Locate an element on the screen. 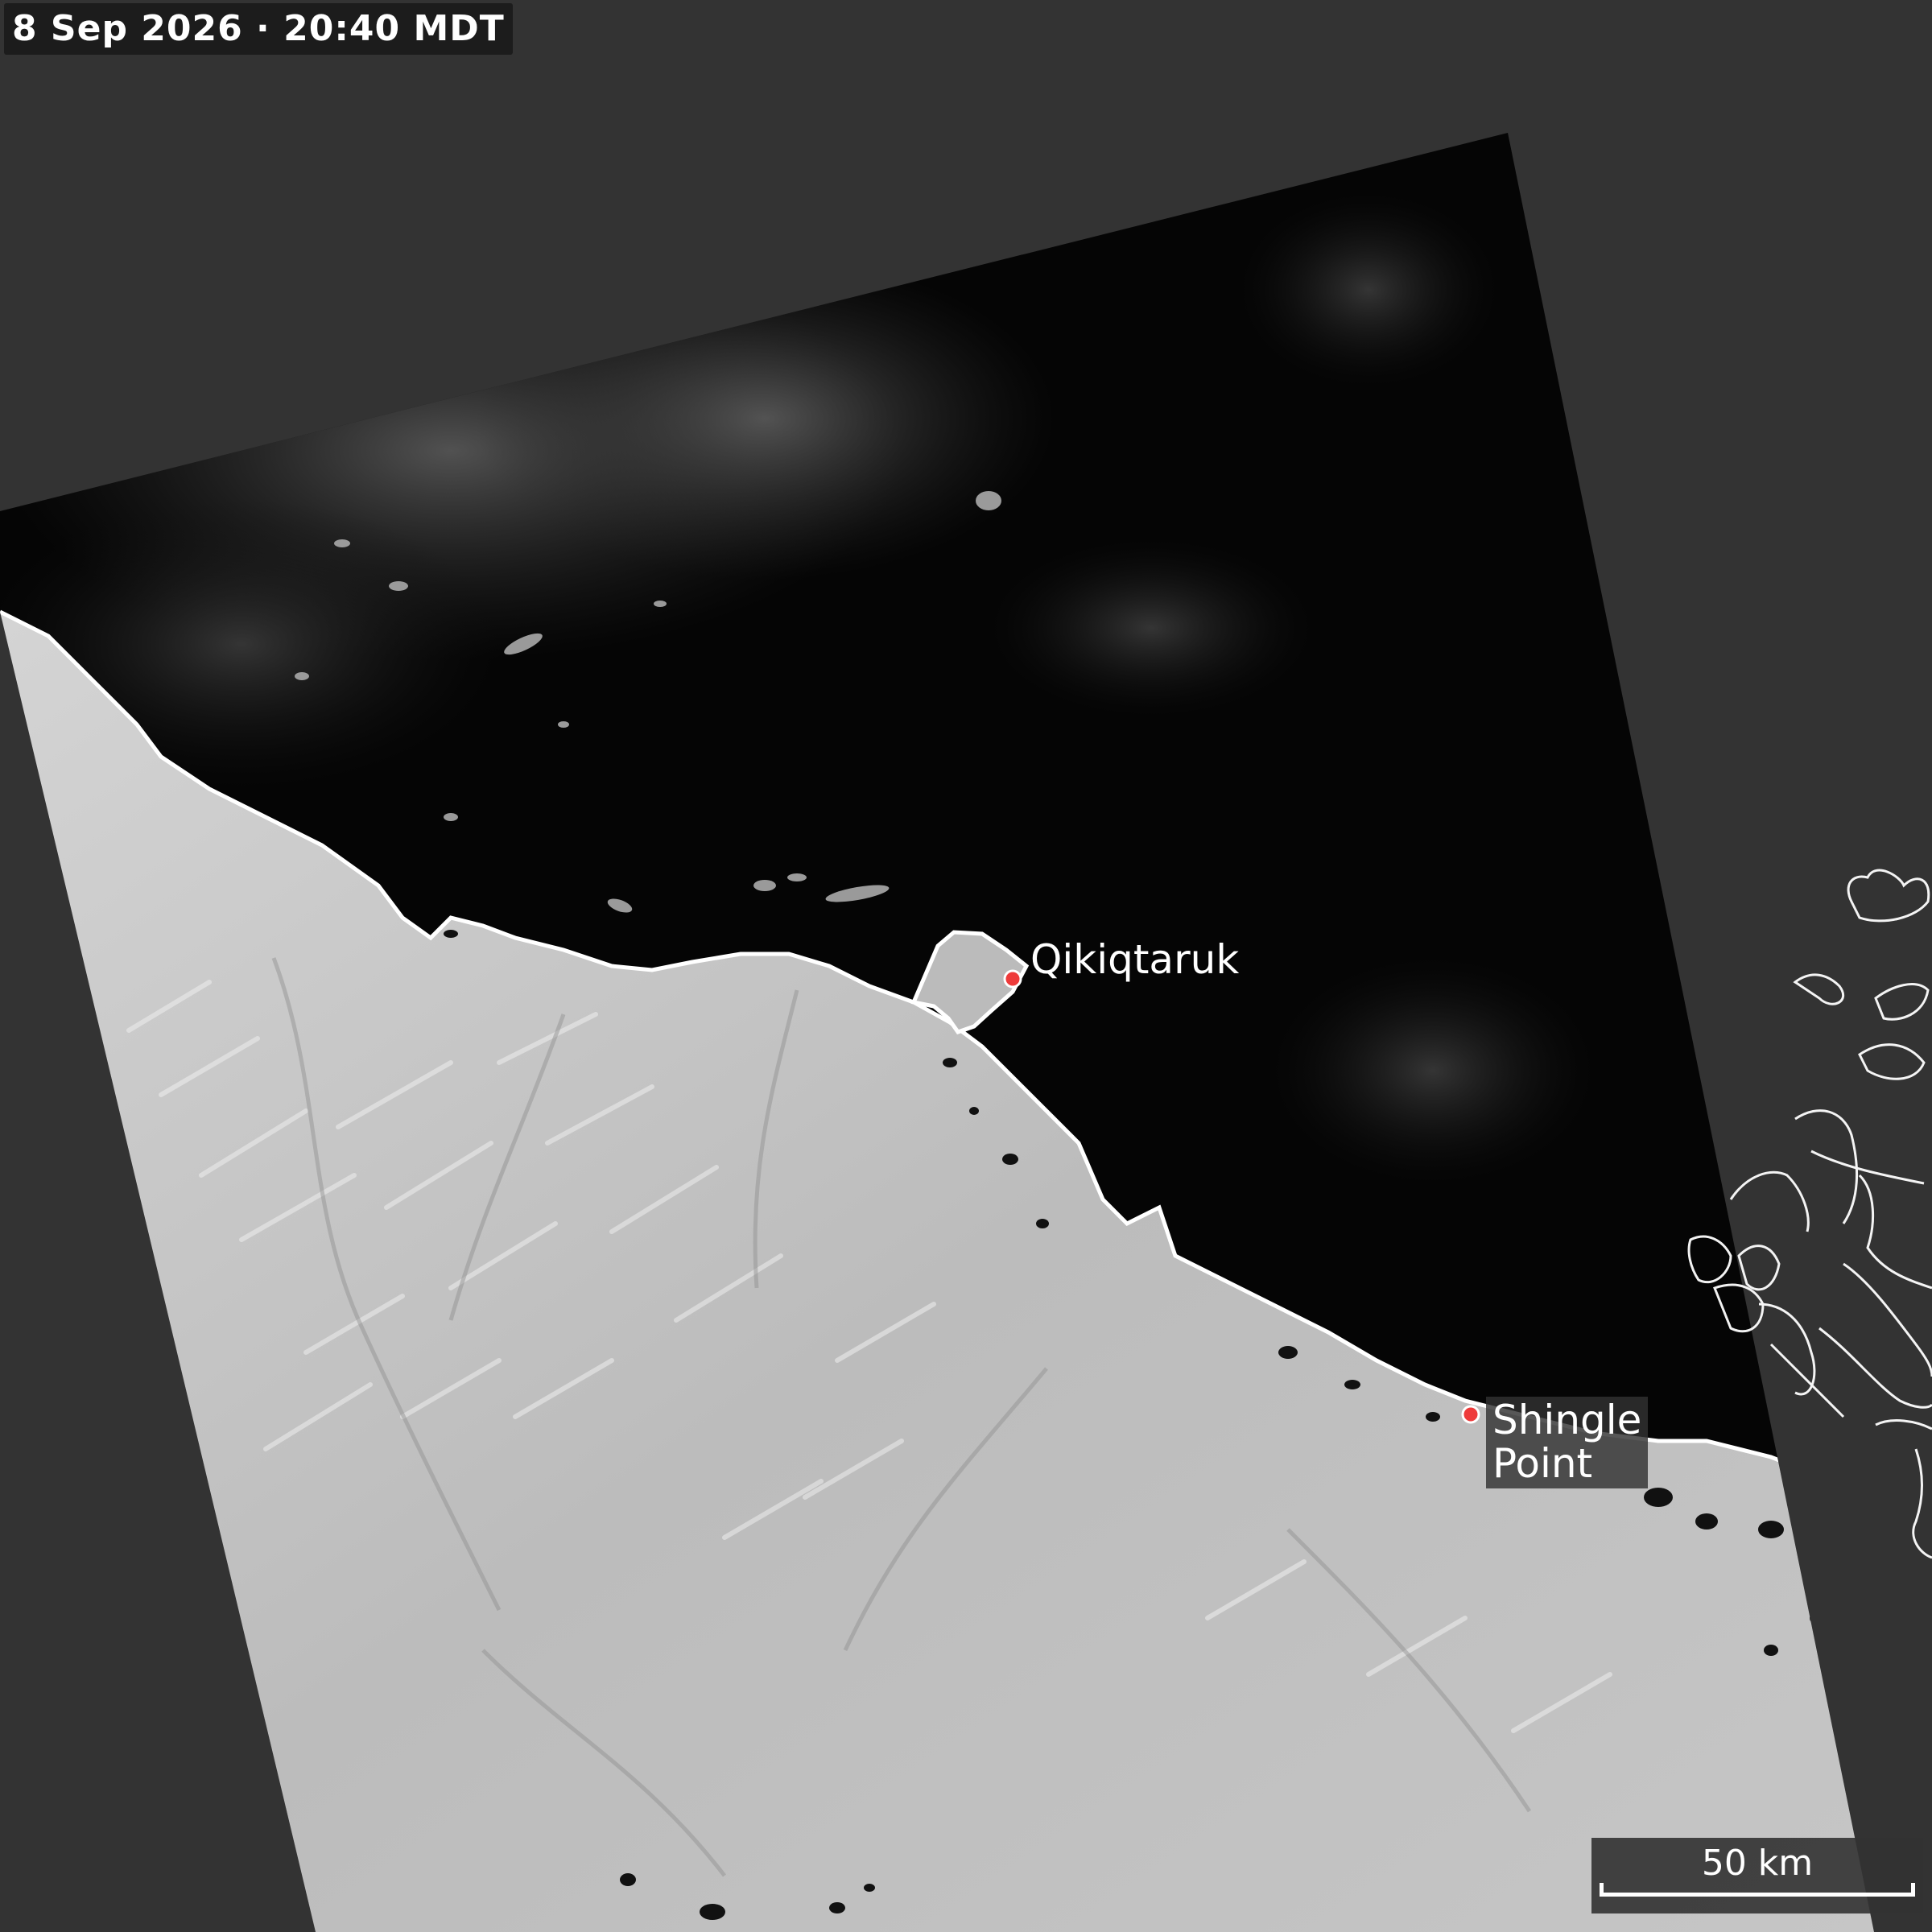 The width and height of the screenshot is (1932, 1932). sea-ice-field is located at coordinates (765, 419).